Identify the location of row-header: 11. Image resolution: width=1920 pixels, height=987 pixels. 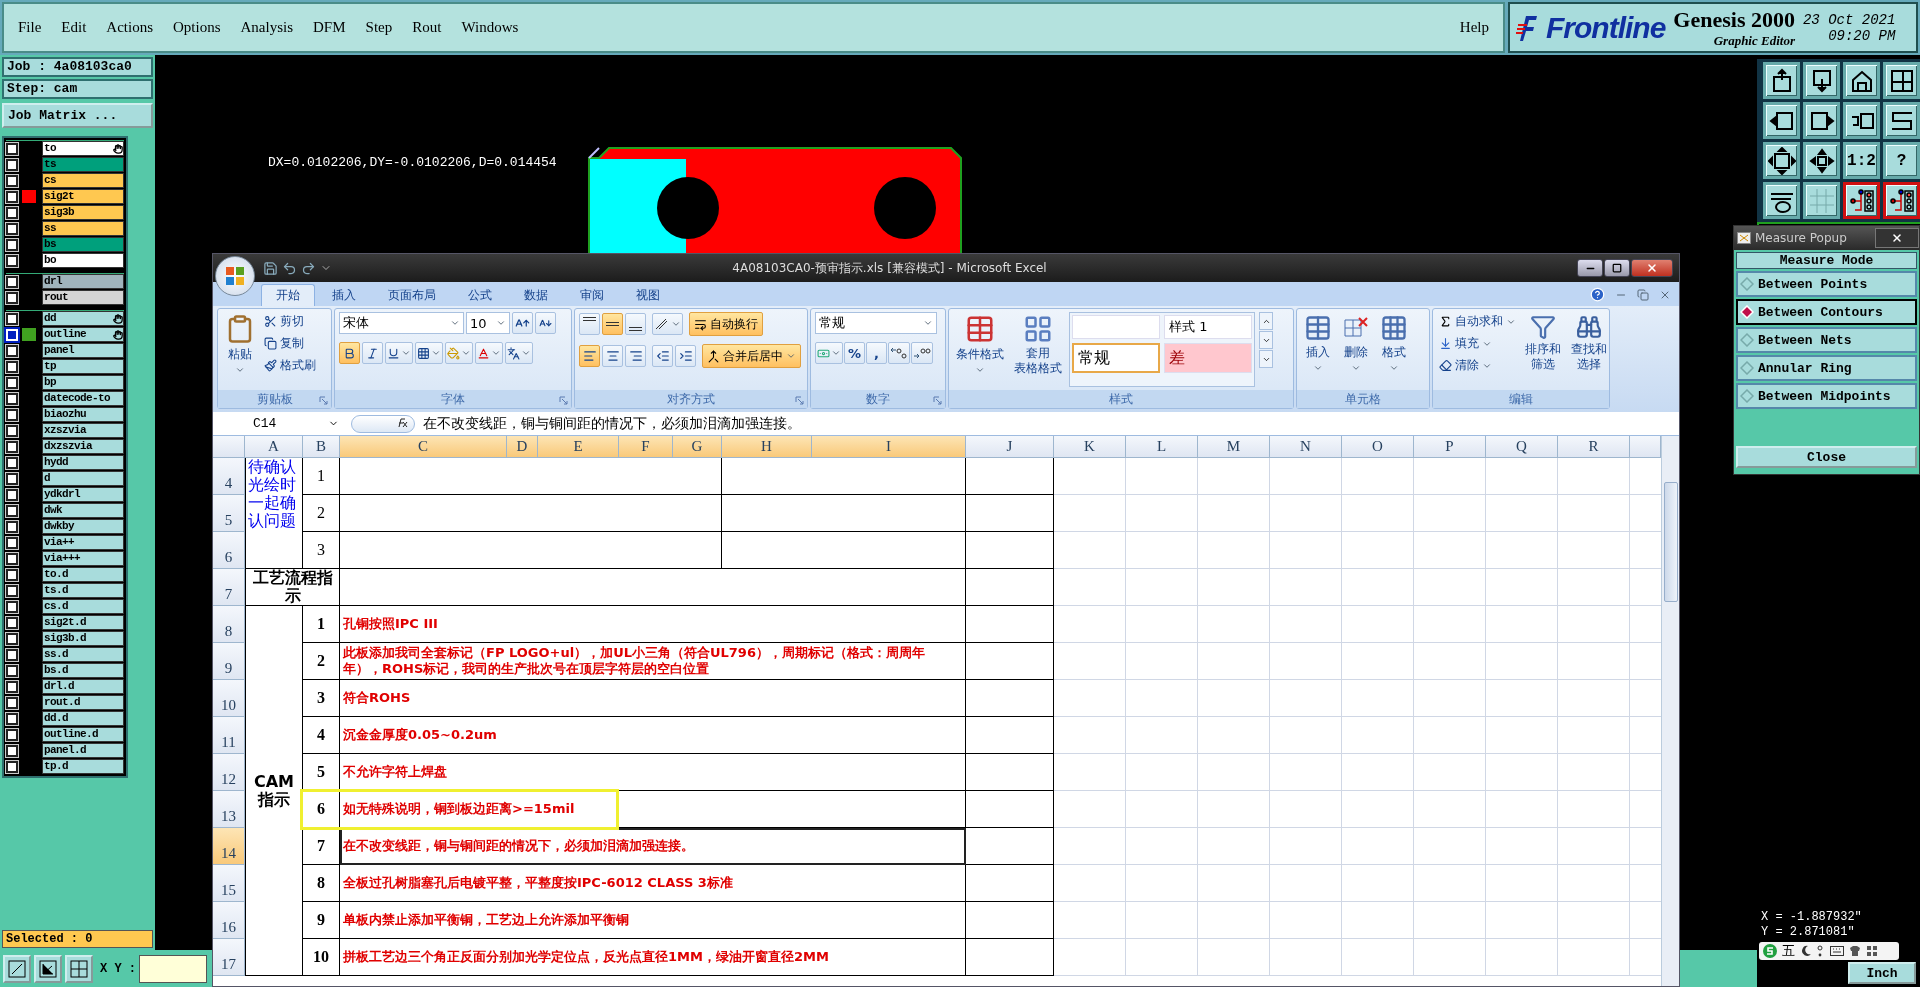
(229, 735).